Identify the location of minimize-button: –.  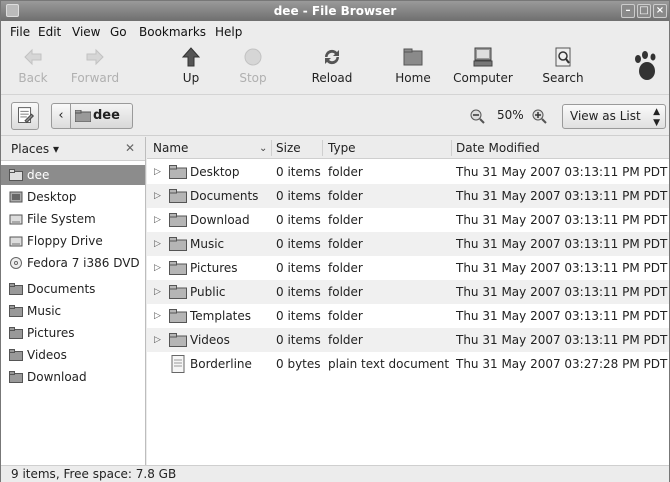
(628, 11).